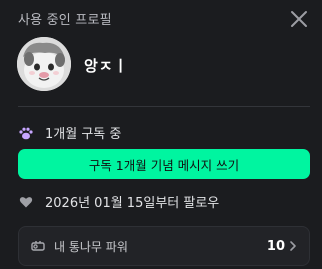  I want to click on log-power-label: 내 통나무 파워, so click(91, 246).